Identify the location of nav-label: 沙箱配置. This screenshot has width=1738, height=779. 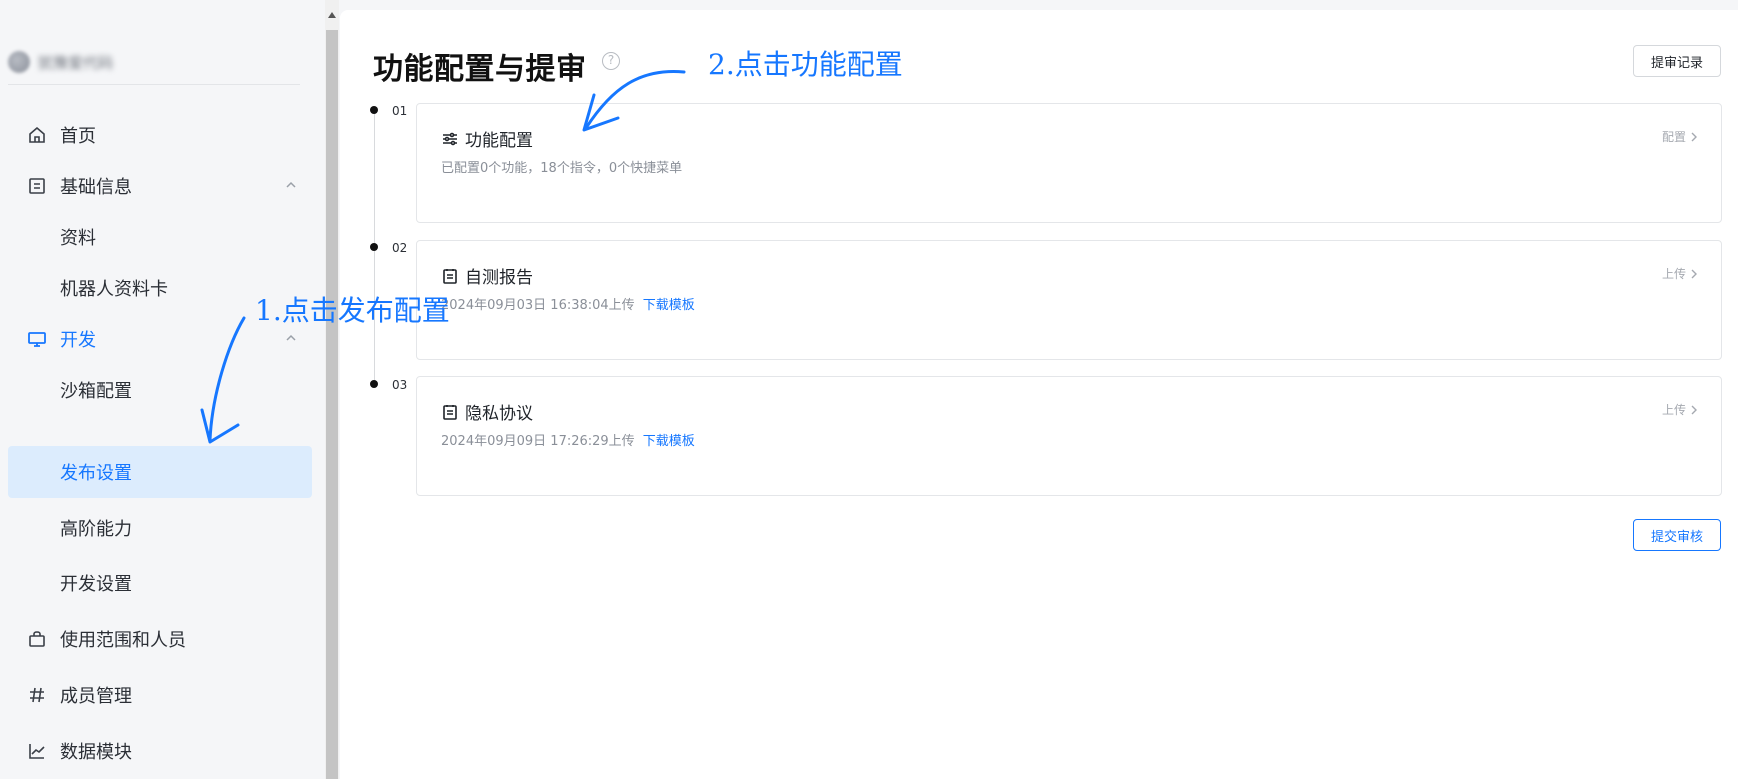
(96, 391).